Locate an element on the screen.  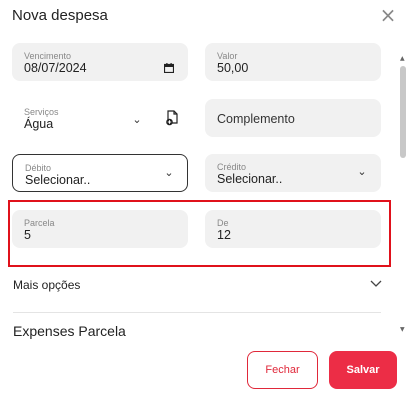
section-title: Expenses Parcela is located at coordinates (69, 331).